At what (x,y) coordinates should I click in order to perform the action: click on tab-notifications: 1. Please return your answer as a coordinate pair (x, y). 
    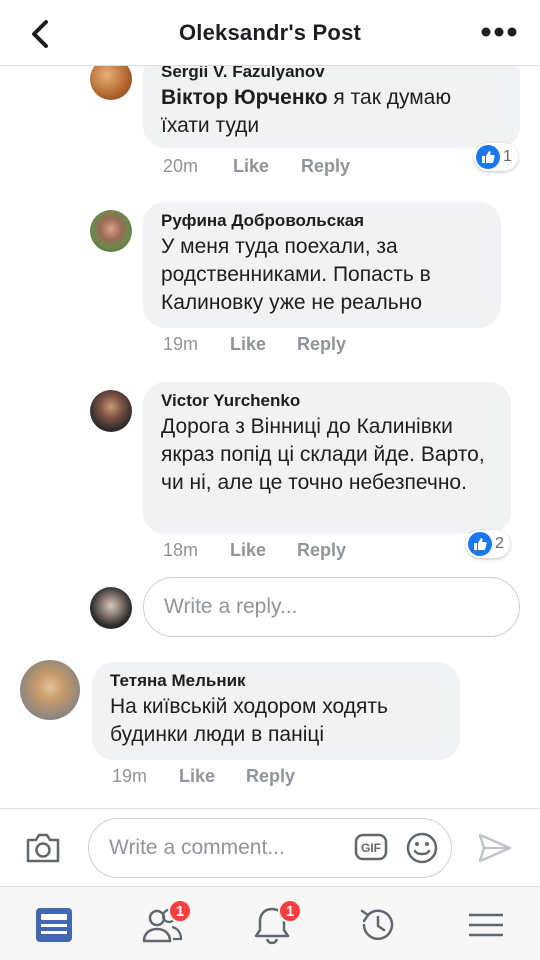
    Looking at the image, I should click on (276, 923).